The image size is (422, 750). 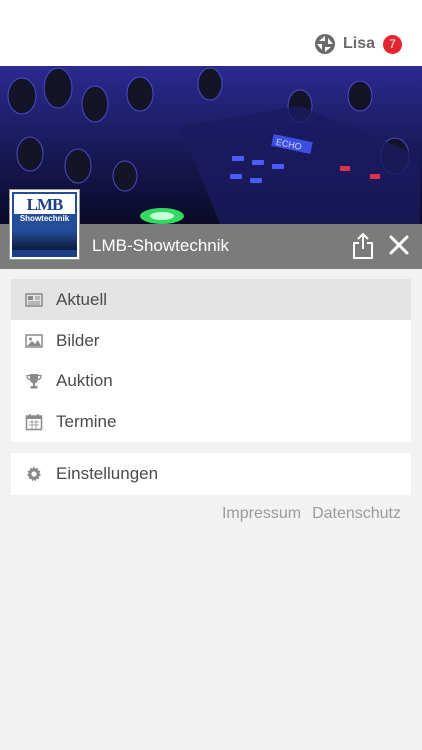 What do you see at coordinates (34, 340) in the screenshot?
I see `image-icon` at bounding box center [34, 340].